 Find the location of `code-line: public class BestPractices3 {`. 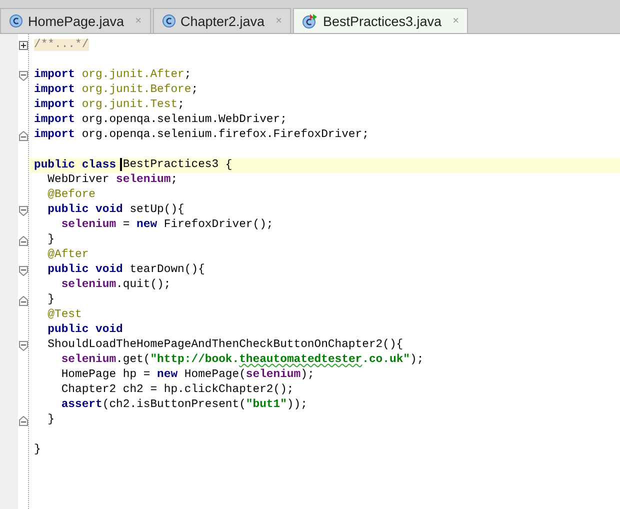

code-line: public class BestPractices3 { is located at coordinates (133, 166).